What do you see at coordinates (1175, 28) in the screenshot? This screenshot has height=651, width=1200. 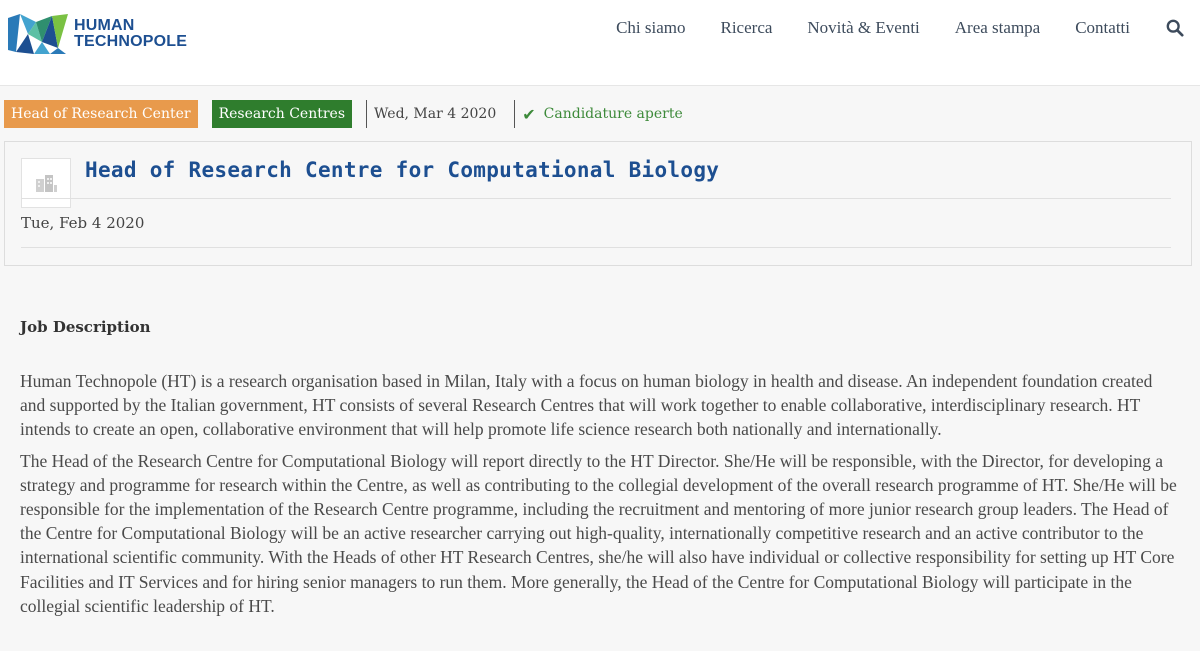 I see `search-icon` at bounding box center [1175, 28].